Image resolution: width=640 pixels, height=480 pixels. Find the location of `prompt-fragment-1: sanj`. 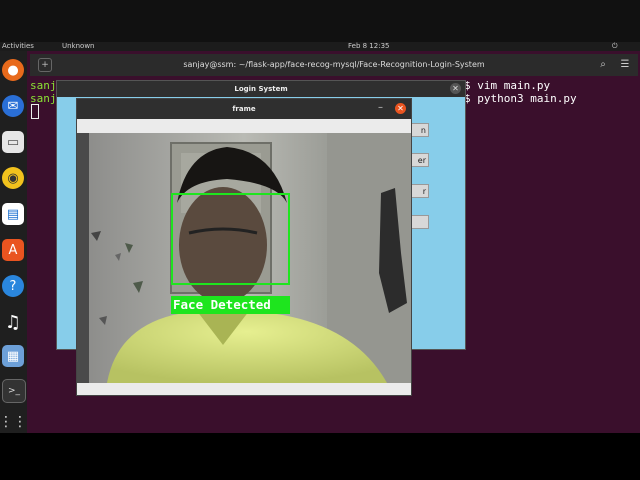

prompt-fragment-1: sanj is located at coordinates (43, 85).